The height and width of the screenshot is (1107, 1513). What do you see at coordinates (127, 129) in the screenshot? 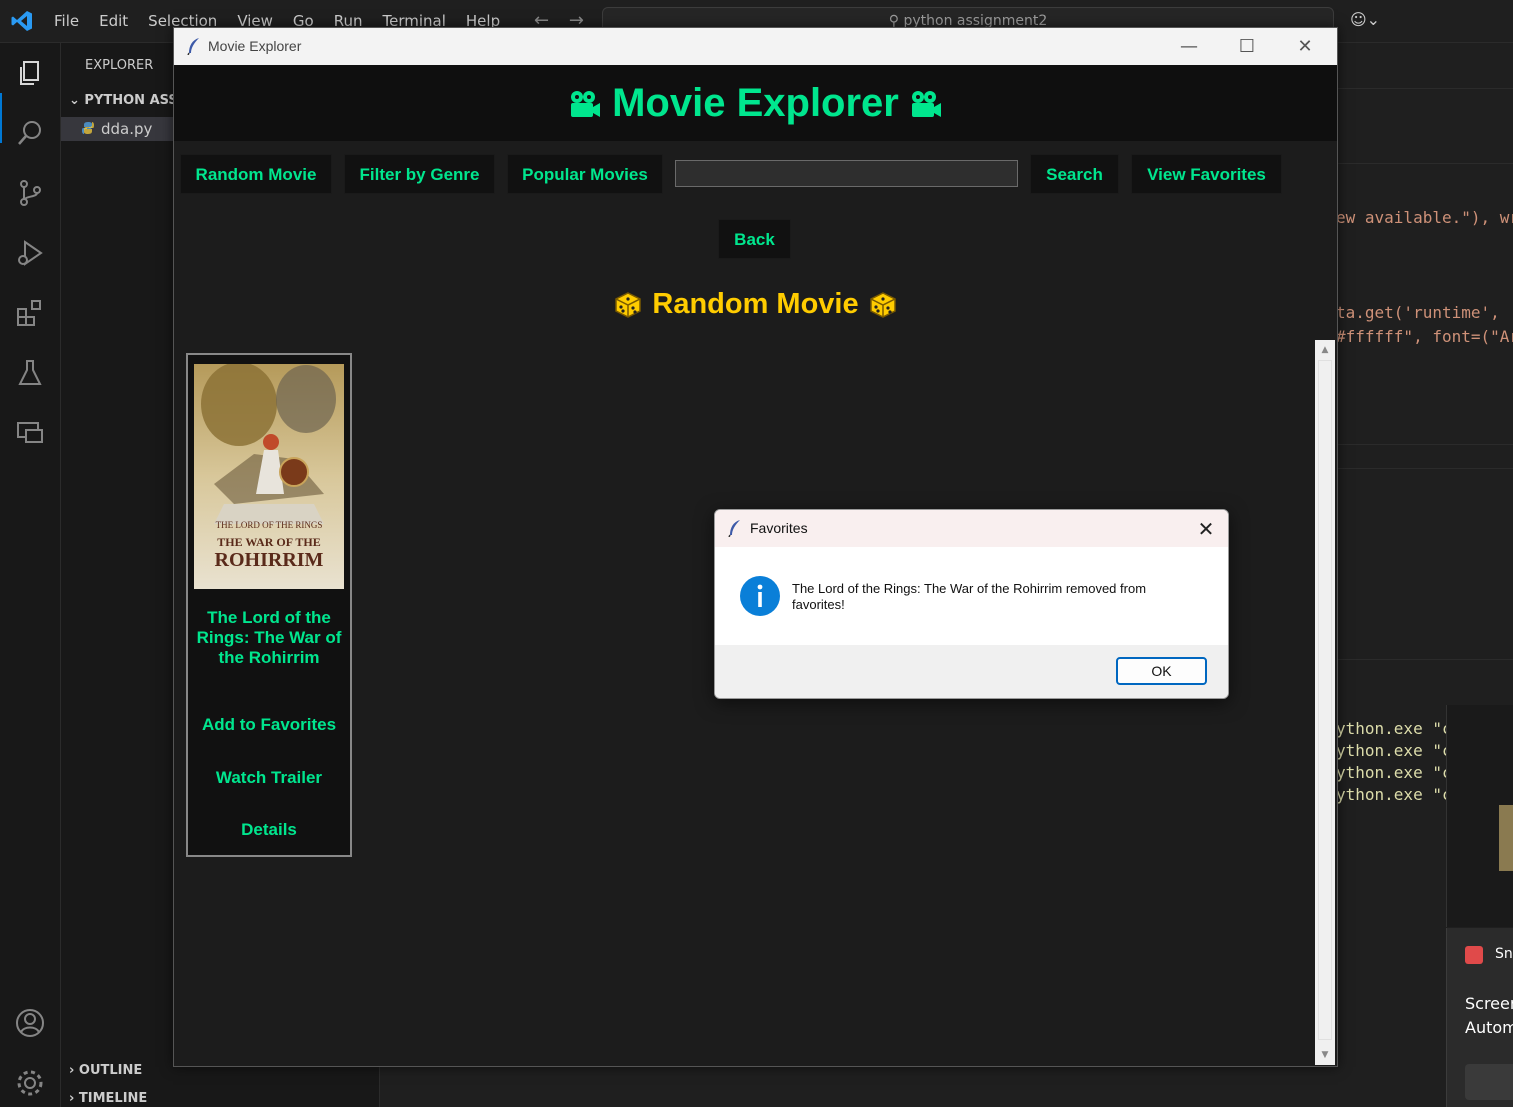
I see `file-name: dda.py` at bounding box center [127, 129].